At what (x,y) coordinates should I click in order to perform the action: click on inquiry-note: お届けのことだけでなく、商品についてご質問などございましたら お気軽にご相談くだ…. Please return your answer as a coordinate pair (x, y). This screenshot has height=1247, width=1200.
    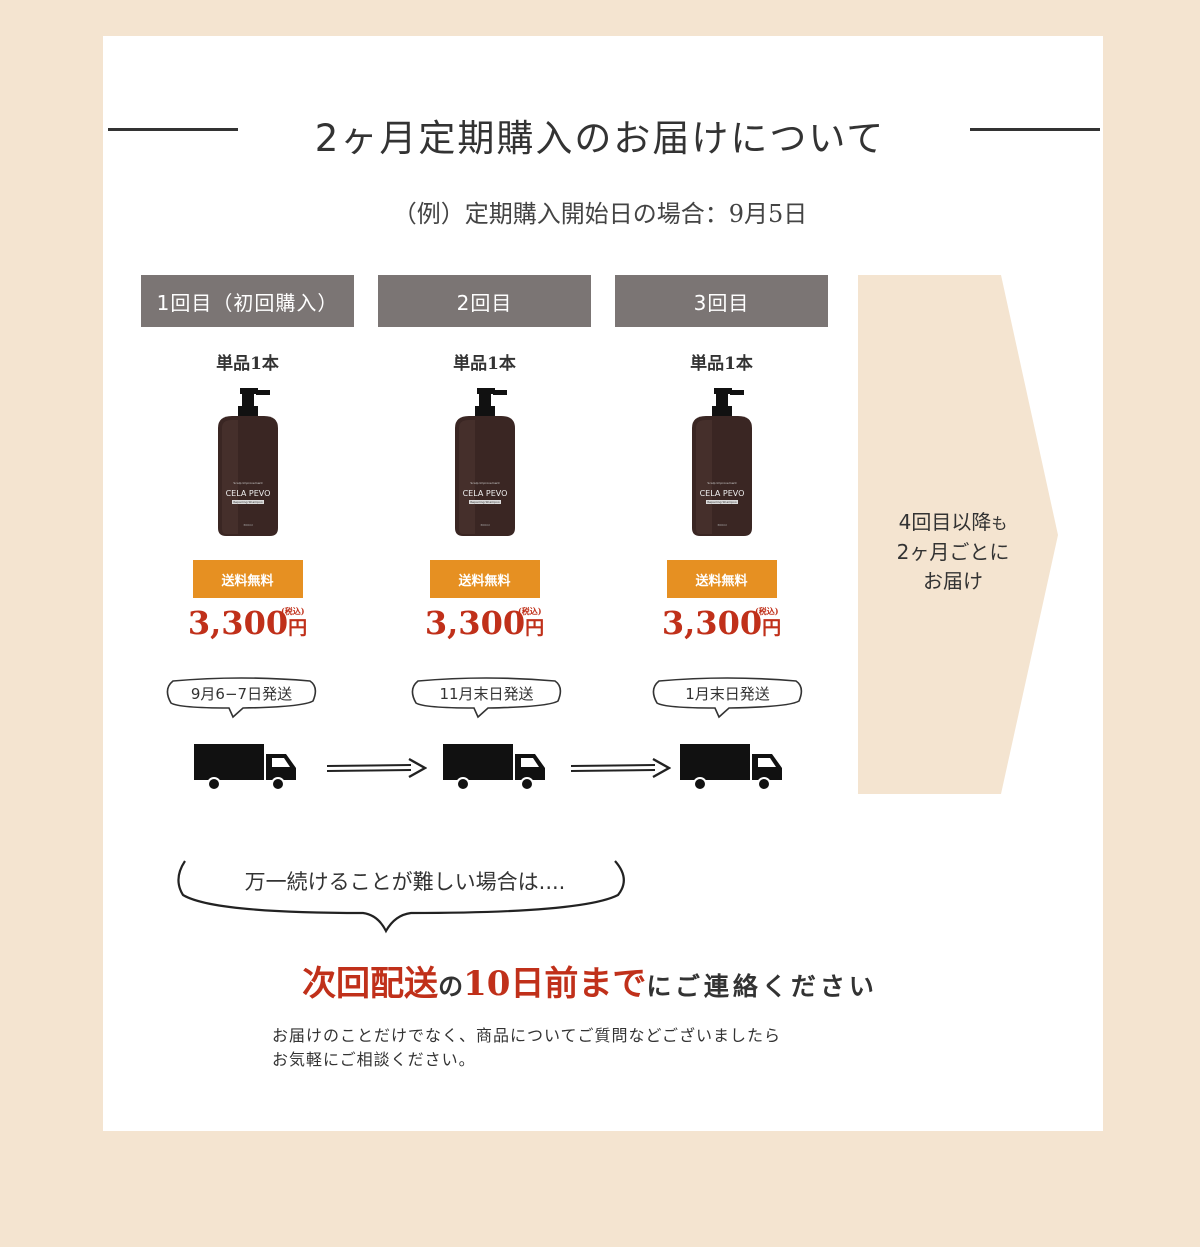
    Looking at the image, I should click on (526, 1048).